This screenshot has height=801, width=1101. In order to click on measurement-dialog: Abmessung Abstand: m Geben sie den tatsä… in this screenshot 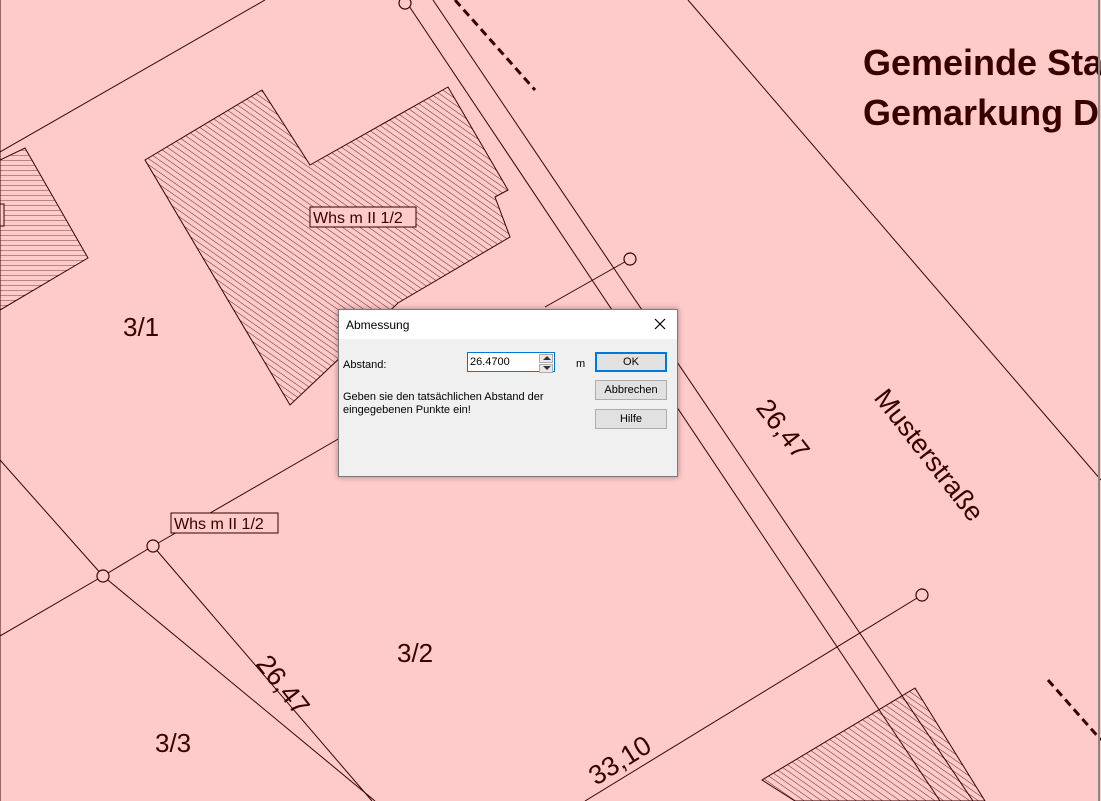, I will do `click(508, 393)`.